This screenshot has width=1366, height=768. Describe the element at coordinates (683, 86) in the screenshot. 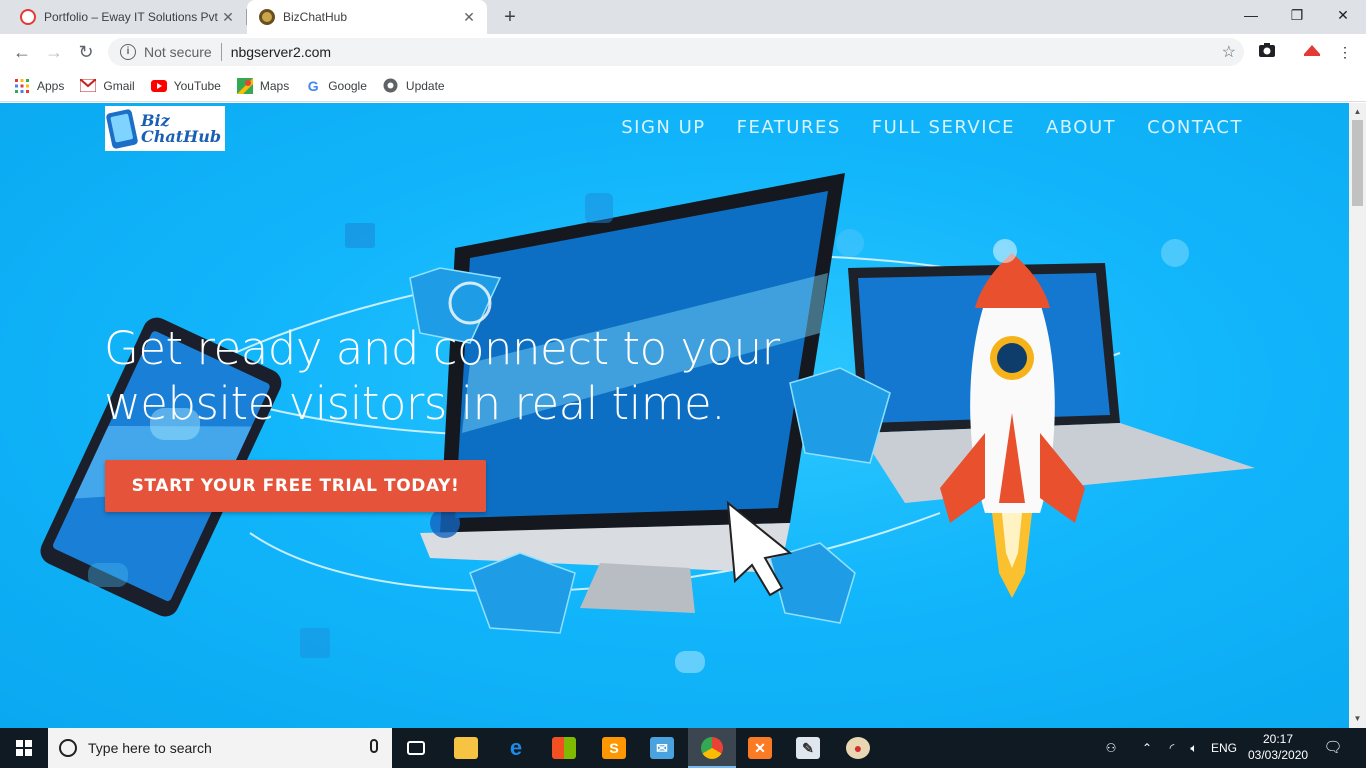

I see `bookmarks-bar: Apps Gmail YouTube Maps G Google Update` at that location.